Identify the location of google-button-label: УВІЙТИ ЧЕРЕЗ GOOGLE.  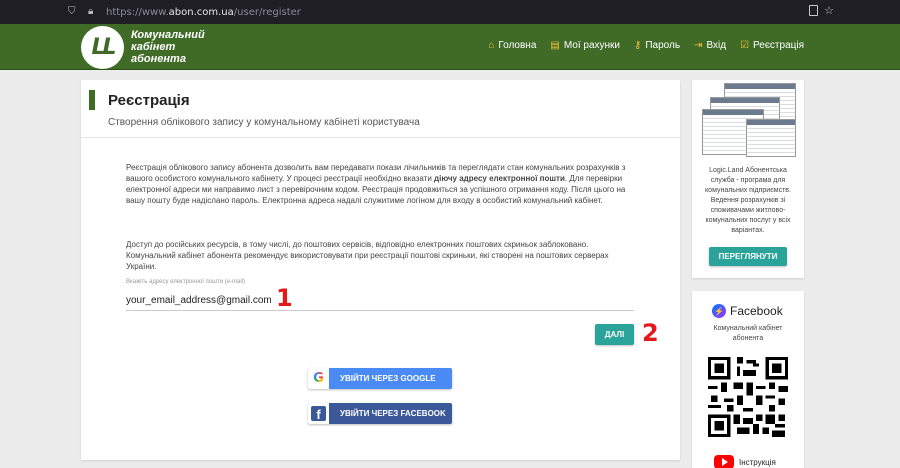
(388, 378).